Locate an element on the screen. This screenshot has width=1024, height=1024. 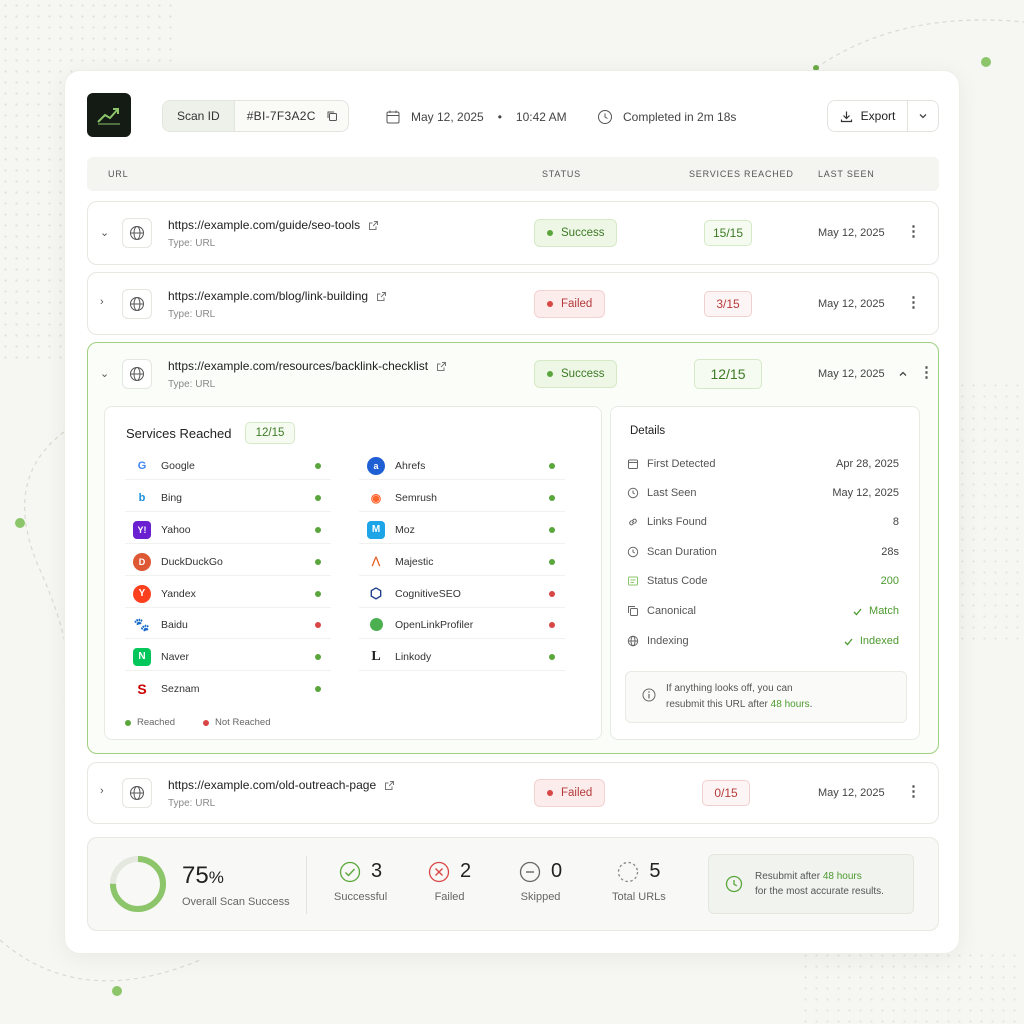
bing-icon: b is located at coordinates (142, 497).